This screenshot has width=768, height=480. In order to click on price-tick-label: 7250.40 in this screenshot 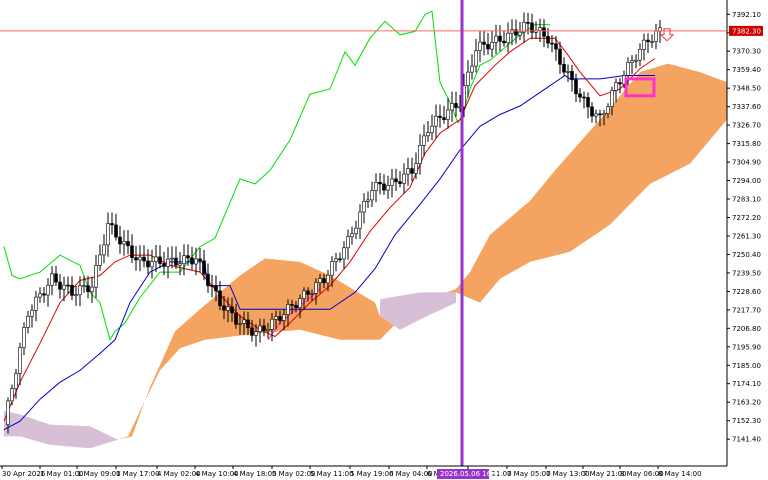, I will do `click(746, 255)`.